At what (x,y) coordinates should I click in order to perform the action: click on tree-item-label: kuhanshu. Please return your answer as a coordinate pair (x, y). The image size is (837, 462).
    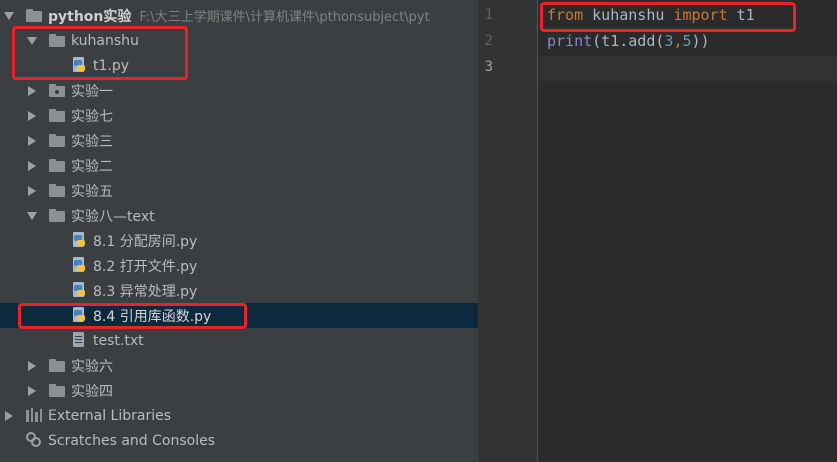
    Looking at the image, I should click on (105, 40).